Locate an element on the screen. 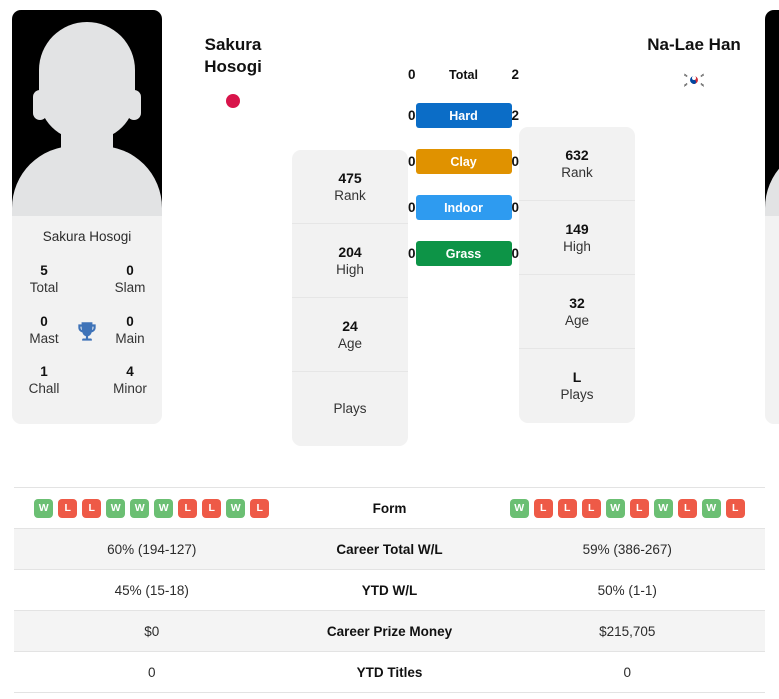 This screenshot has height=699, width=779. label: Rank is located at coordinates (350, 195).